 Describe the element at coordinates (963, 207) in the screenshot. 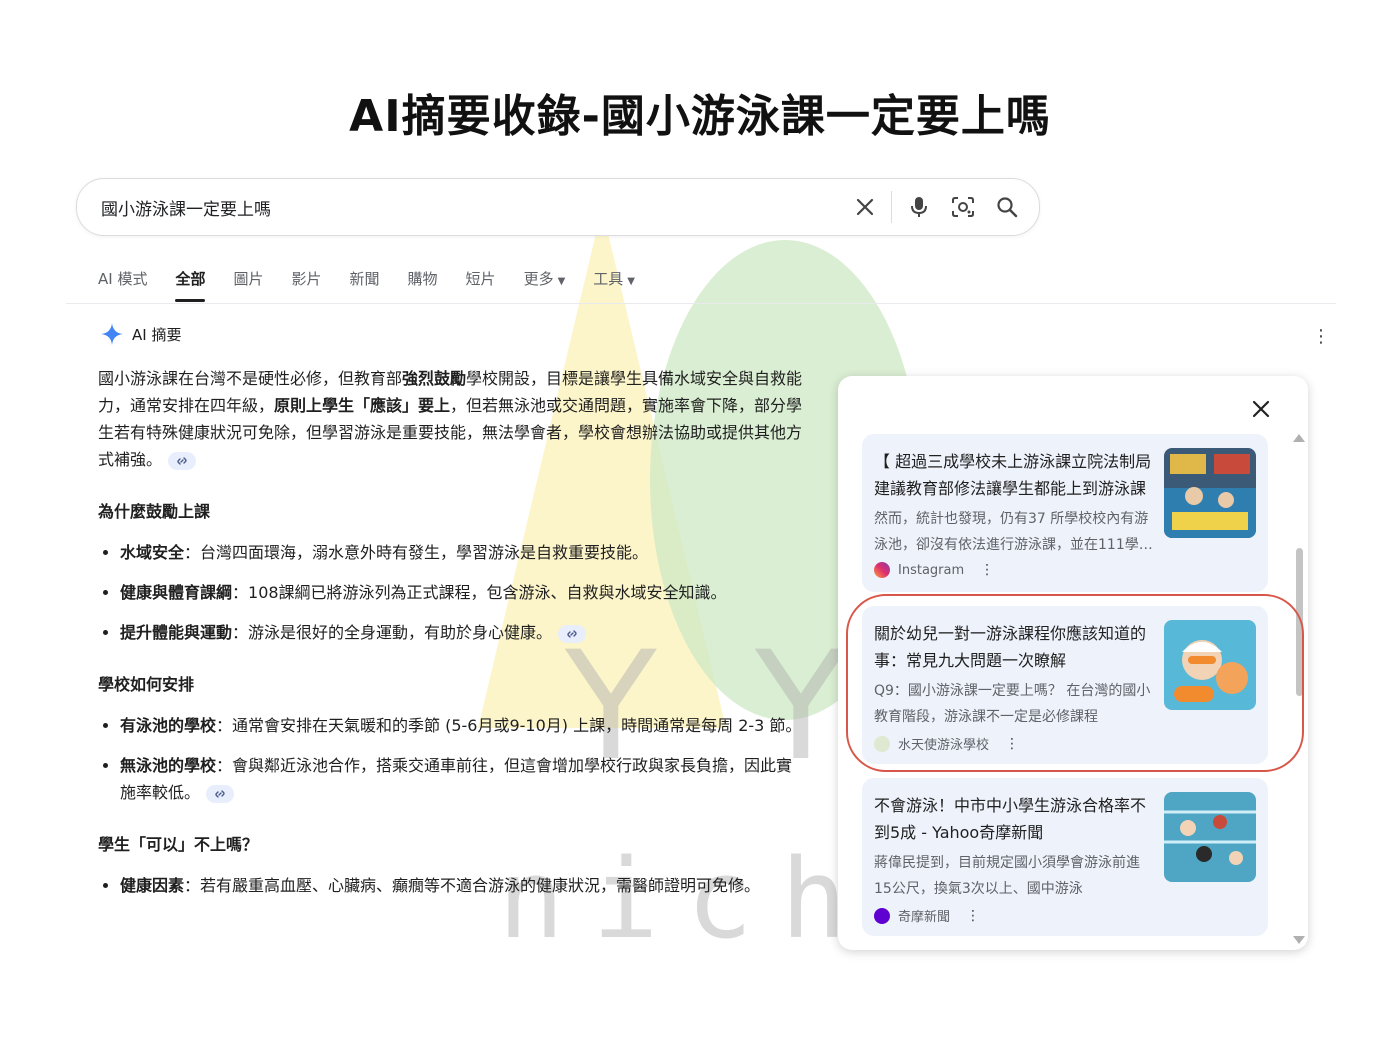

I see `lens-camera-icon` at that location.